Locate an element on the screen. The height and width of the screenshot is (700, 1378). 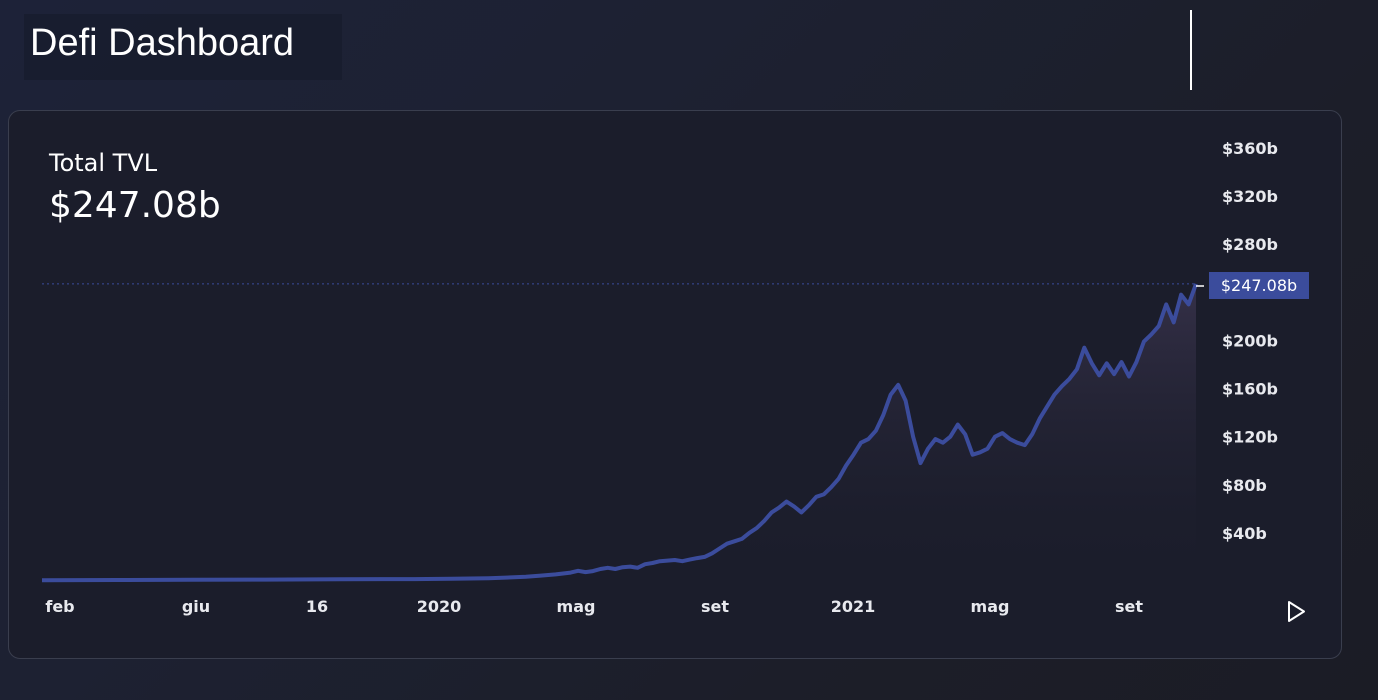
y-tick-label: $80b is located at coordinates (1244, 485).